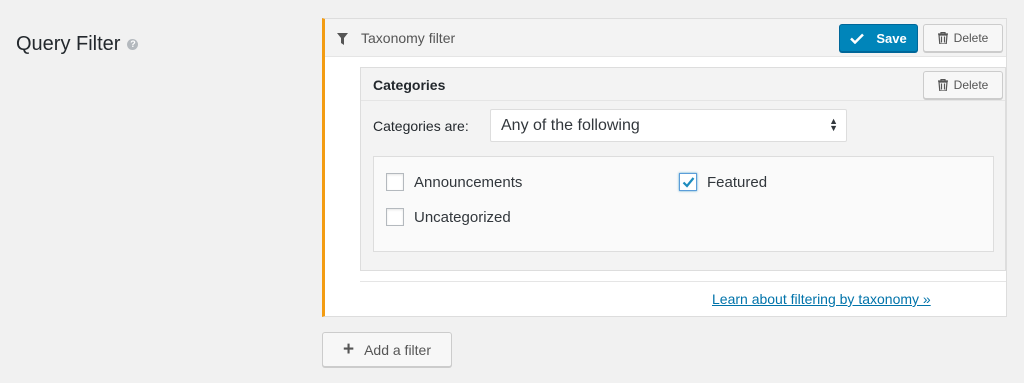  What do you see at coordinates (683, 281) in the screenshot?
I see `divider` at bounding box center [683, 281].